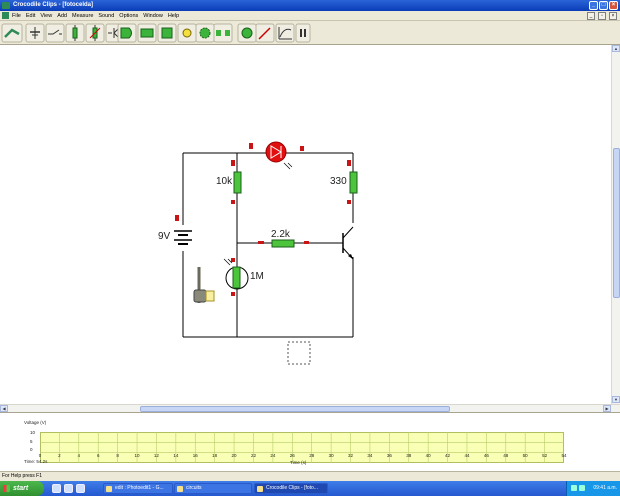 This screenshot has height=496, width=620. I want to click on x-tick-label: 16, so click(195, 455).